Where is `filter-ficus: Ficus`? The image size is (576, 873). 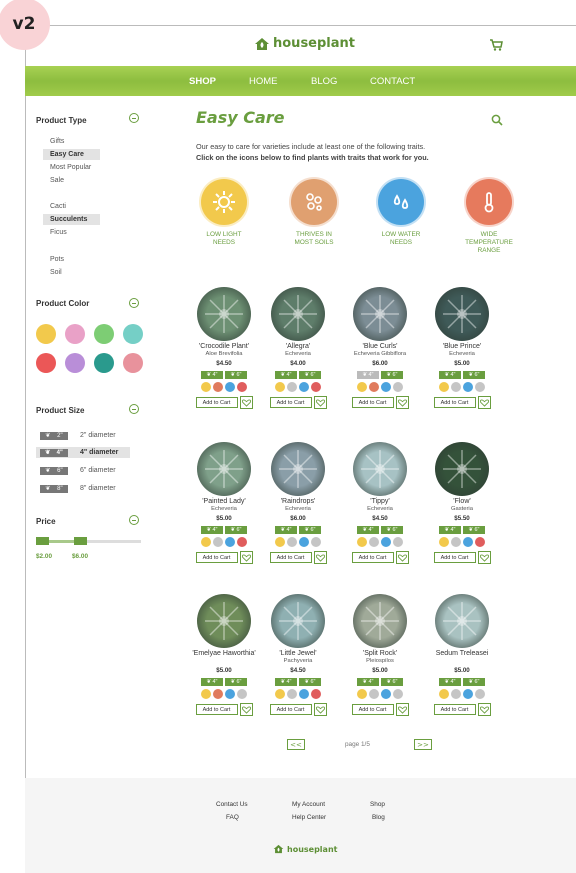 filter-ficus: Ficus is located at coordinates (55, 232).